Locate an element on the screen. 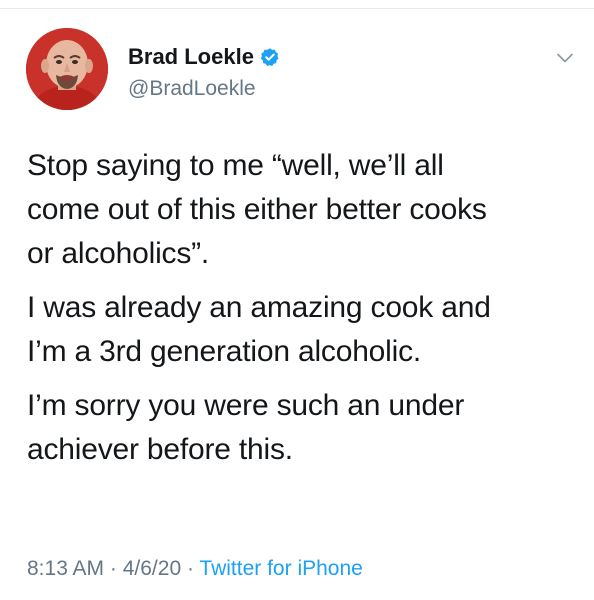 This screenshot has width=594, height=600. tweet-time: 8:13 AM is located at coordinates (65, 568).